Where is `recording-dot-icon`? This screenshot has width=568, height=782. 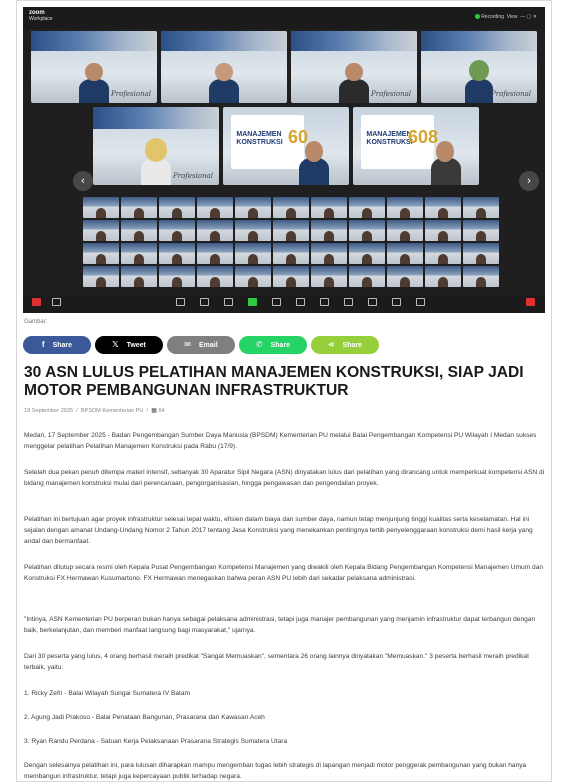
recording-dot-icon is located at coordinates (477, 17).